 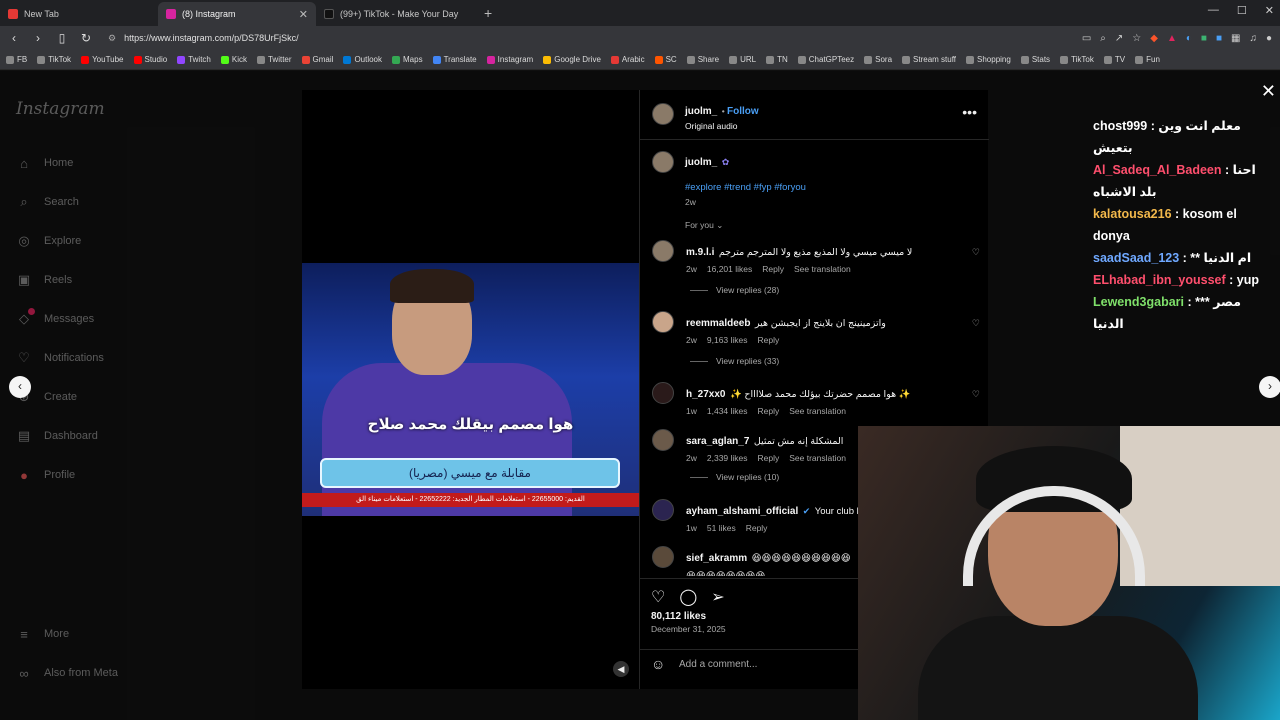 What do you see at coordinates (233, 59) in the screenshot?
I see `bookmark-item: Kick` at bounding box center [233, 59].